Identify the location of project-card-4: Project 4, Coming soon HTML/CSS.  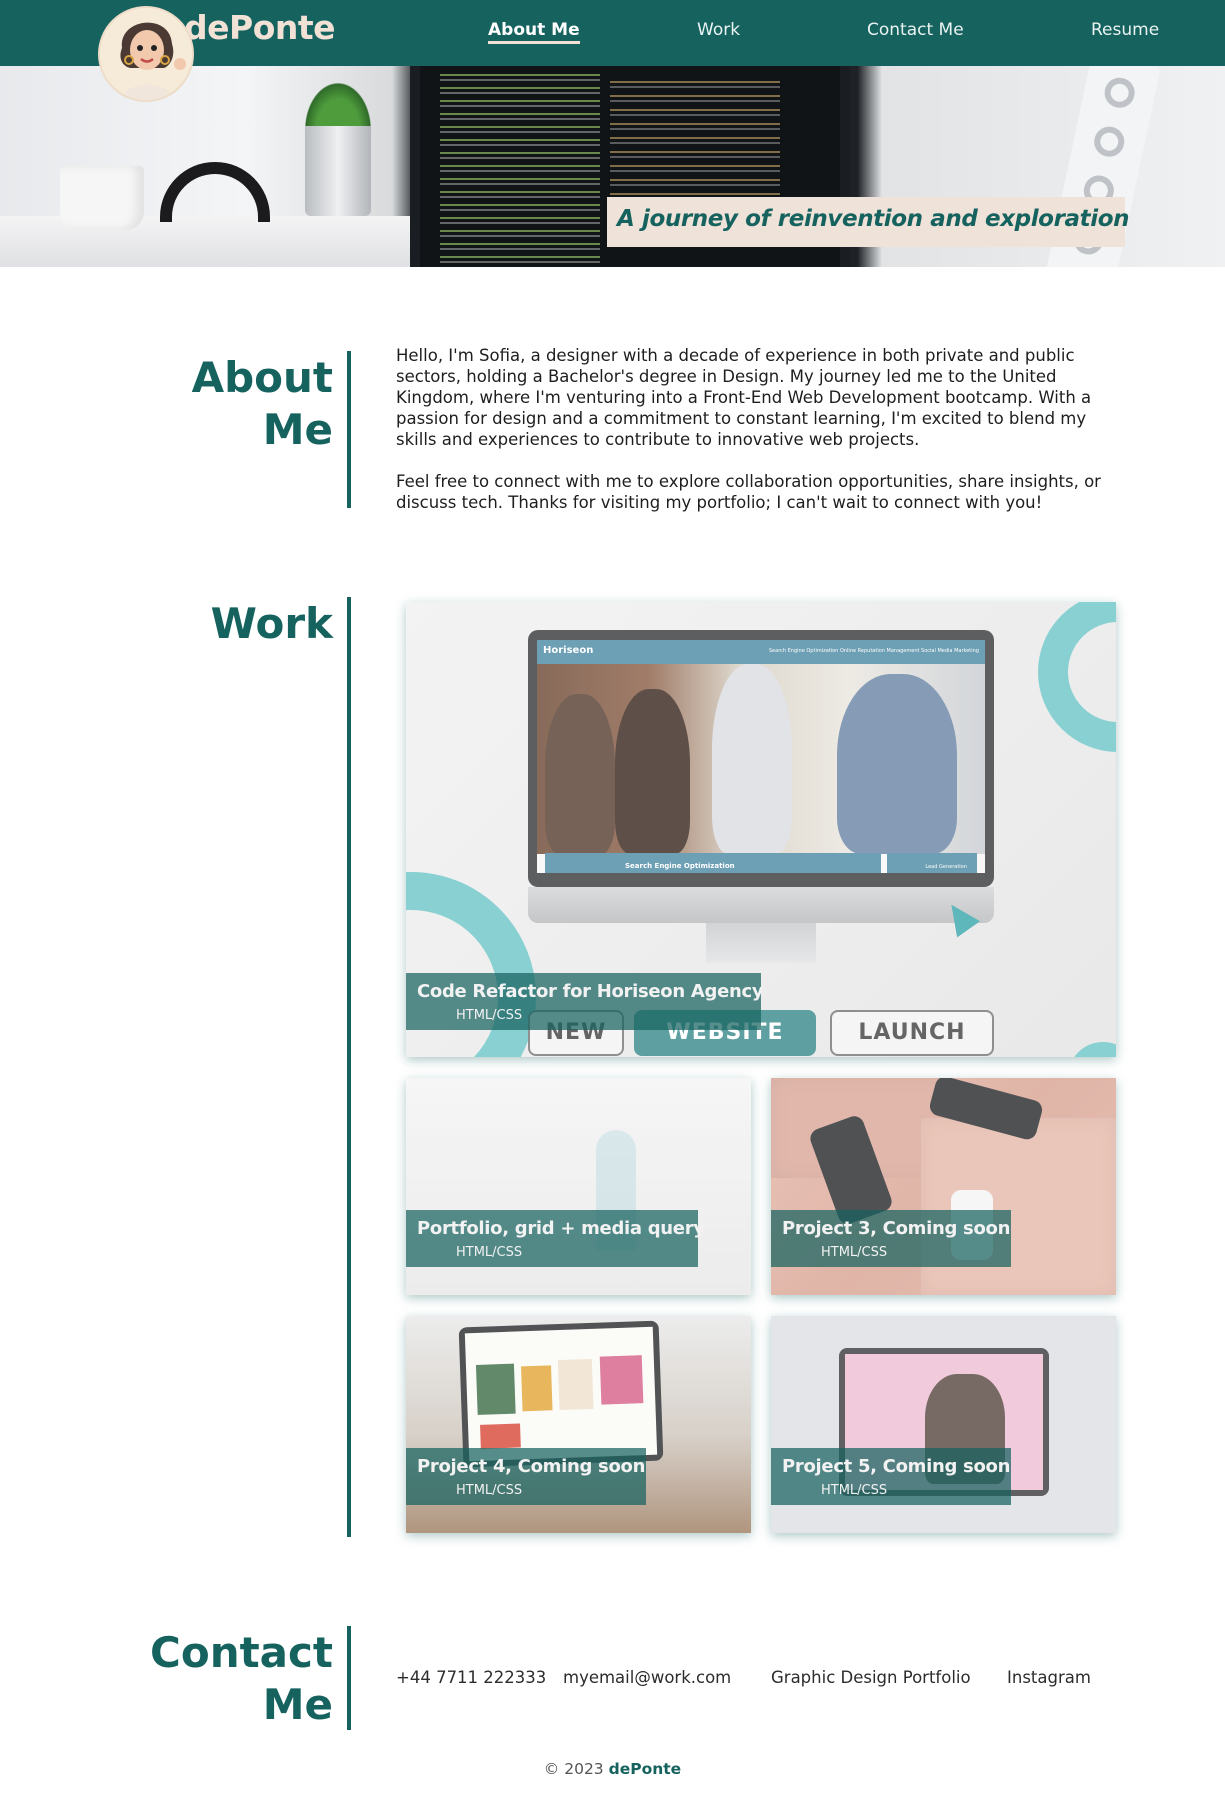
(578, 1424).